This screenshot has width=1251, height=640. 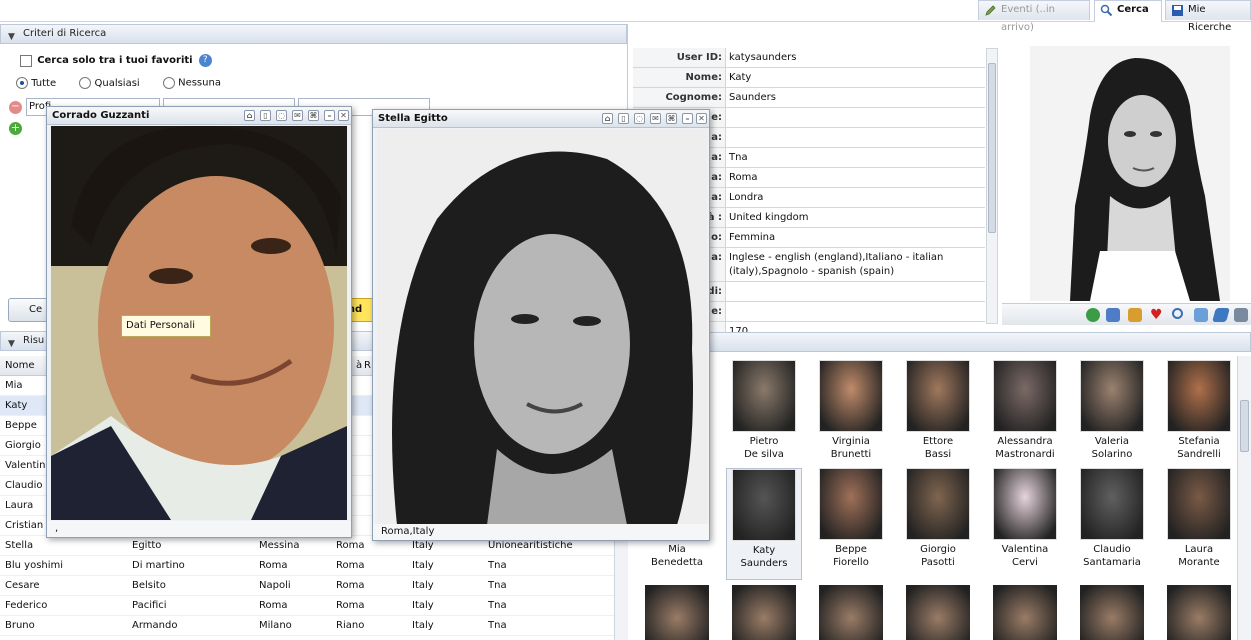 What do you see at coordinates (764, 563) in the screenshot?
I see `gallery-last-name: Saunders` at bounding box center [764, 563].